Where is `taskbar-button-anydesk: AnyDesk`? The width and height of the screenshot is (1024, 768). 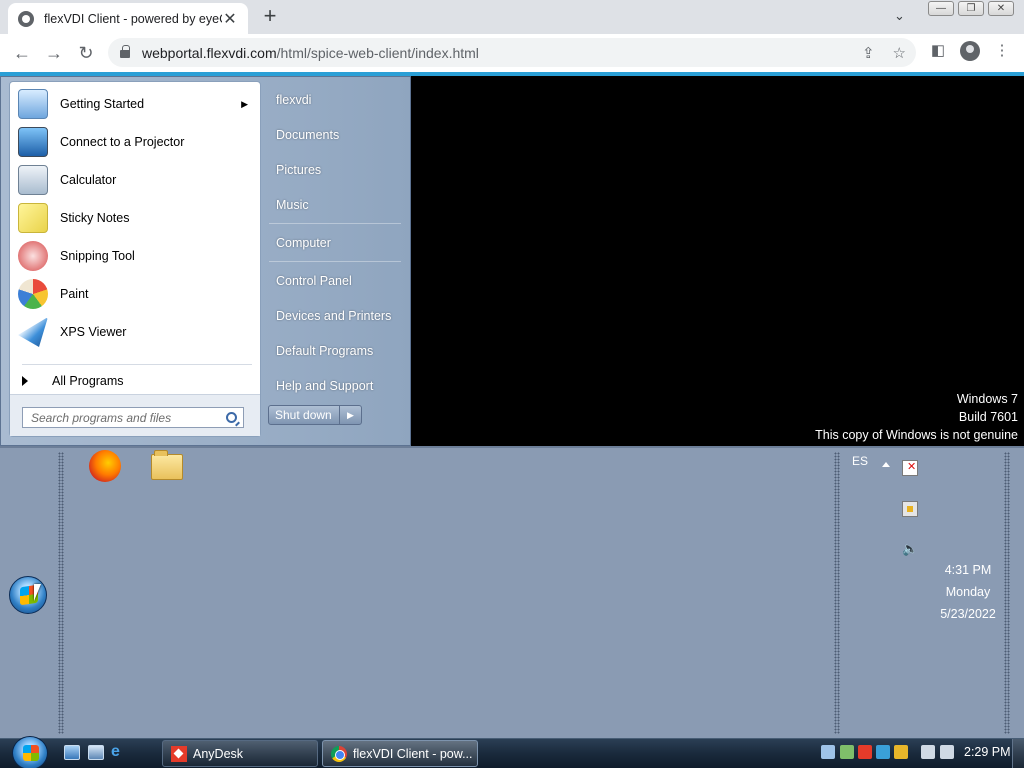 taskbar-button-anydesk: AnyDesk is located at coordinates (240, 753).